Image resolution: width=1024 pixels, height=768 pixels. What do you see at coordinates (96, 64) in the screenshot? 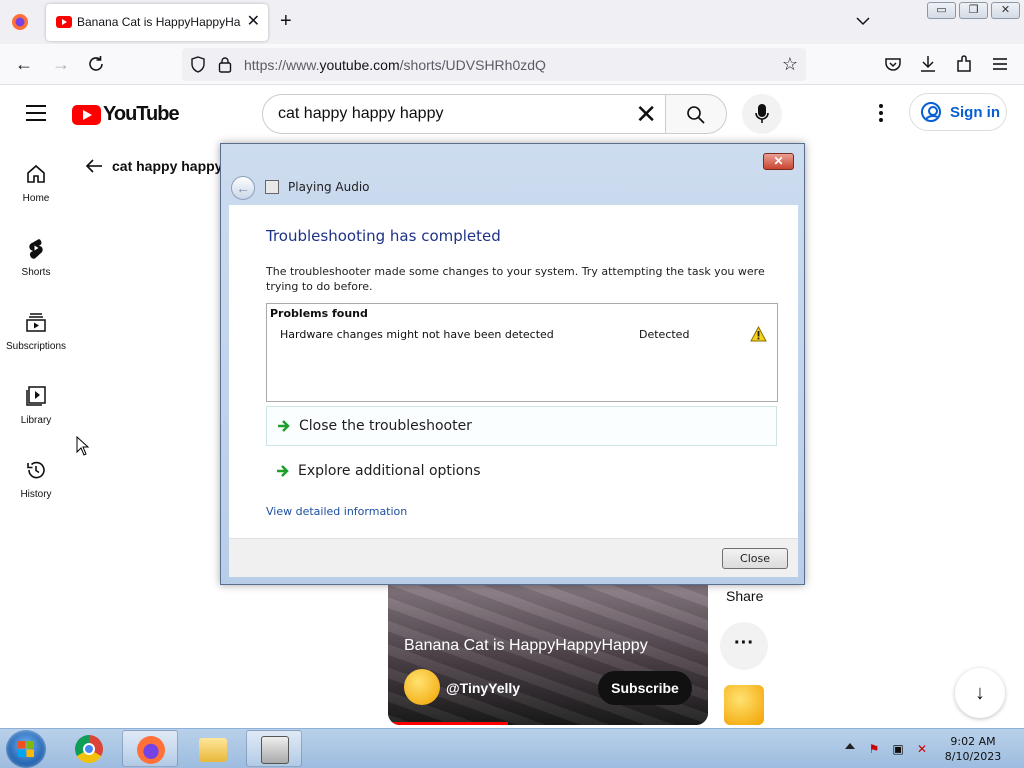
I see `reload-icon` at bounding box center [96, 64].